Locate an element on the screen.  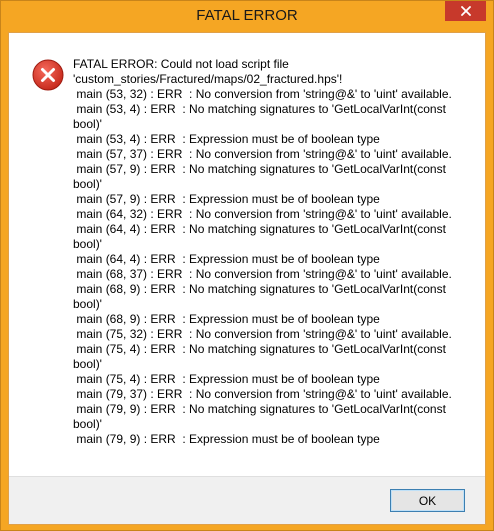
close-button is located at coordinates (465, 11).